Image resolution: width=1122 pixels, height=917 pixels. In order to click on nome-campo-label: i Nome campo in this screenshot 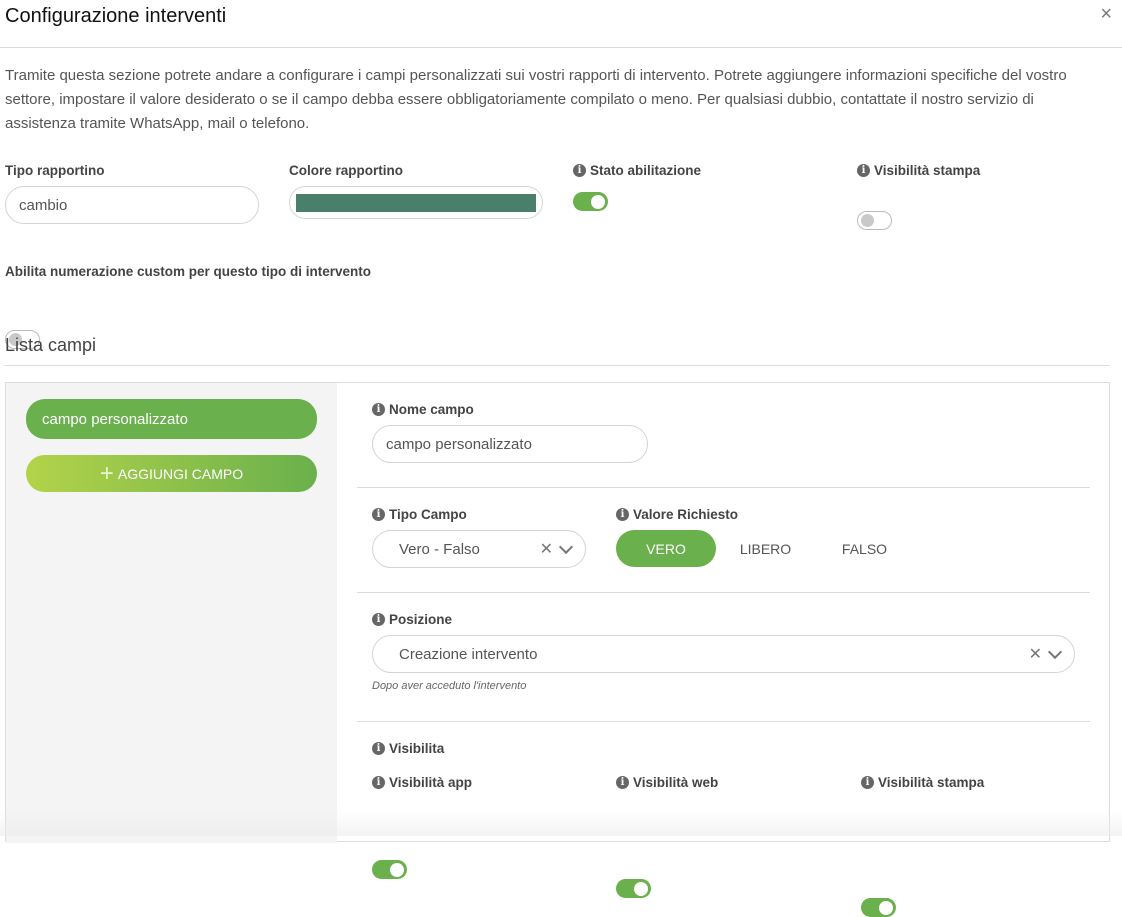, I will do `click(423, 409)`.